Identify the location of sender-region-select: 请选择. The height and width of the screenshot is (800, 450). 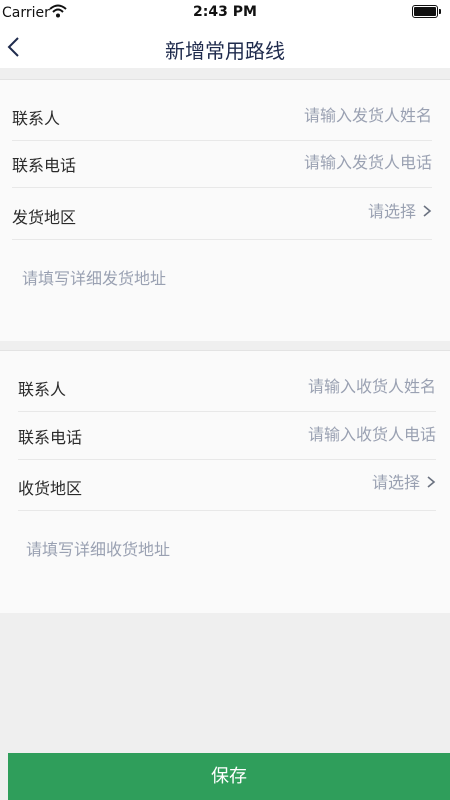
(392, 210).